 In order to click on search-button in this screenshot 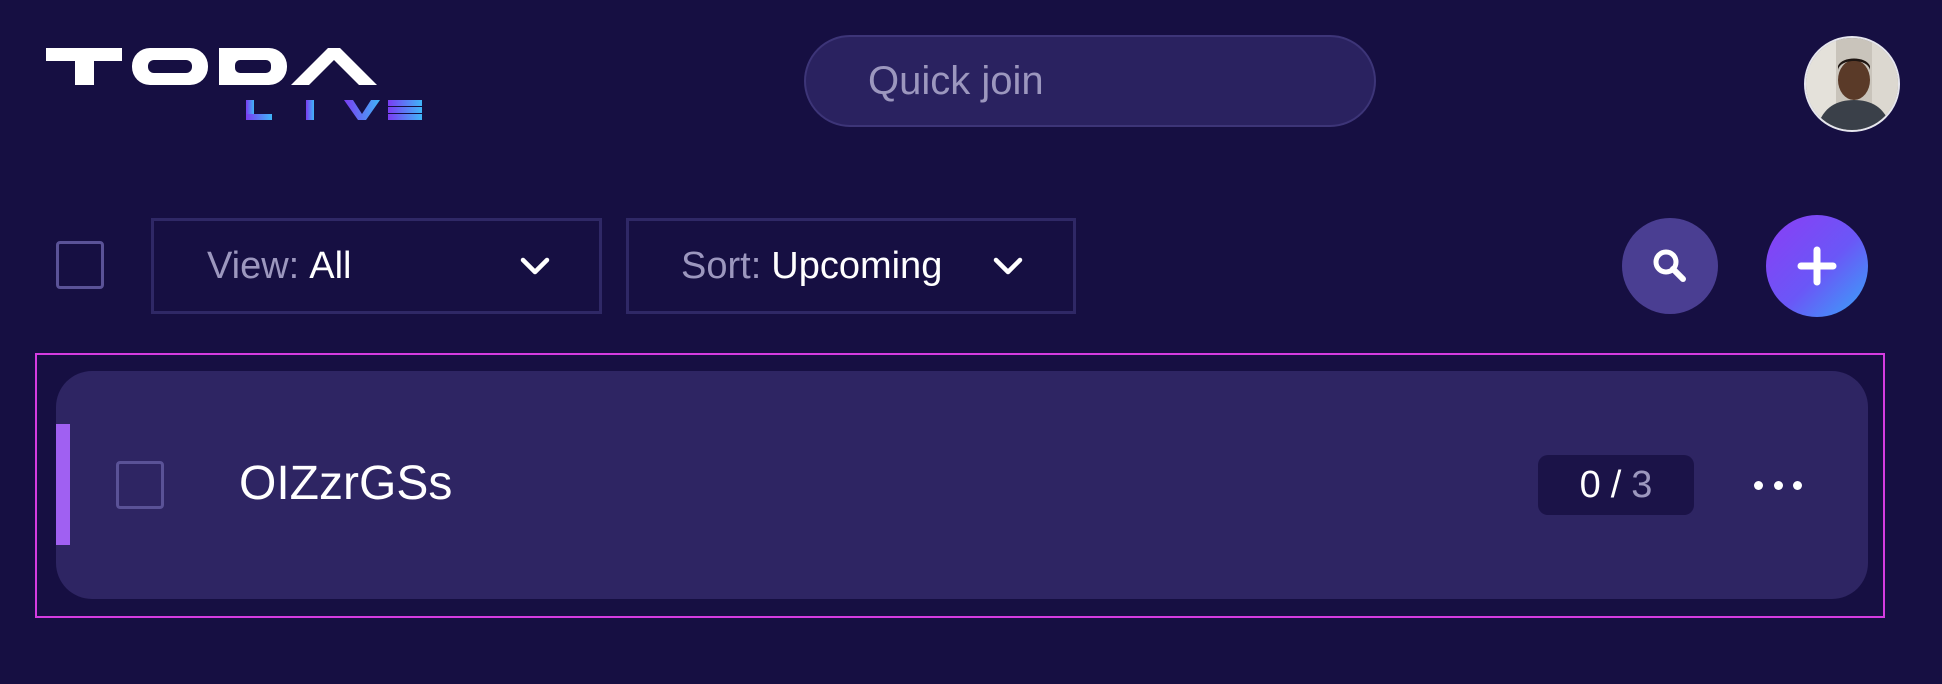, I will do `click(1670, 266)`.